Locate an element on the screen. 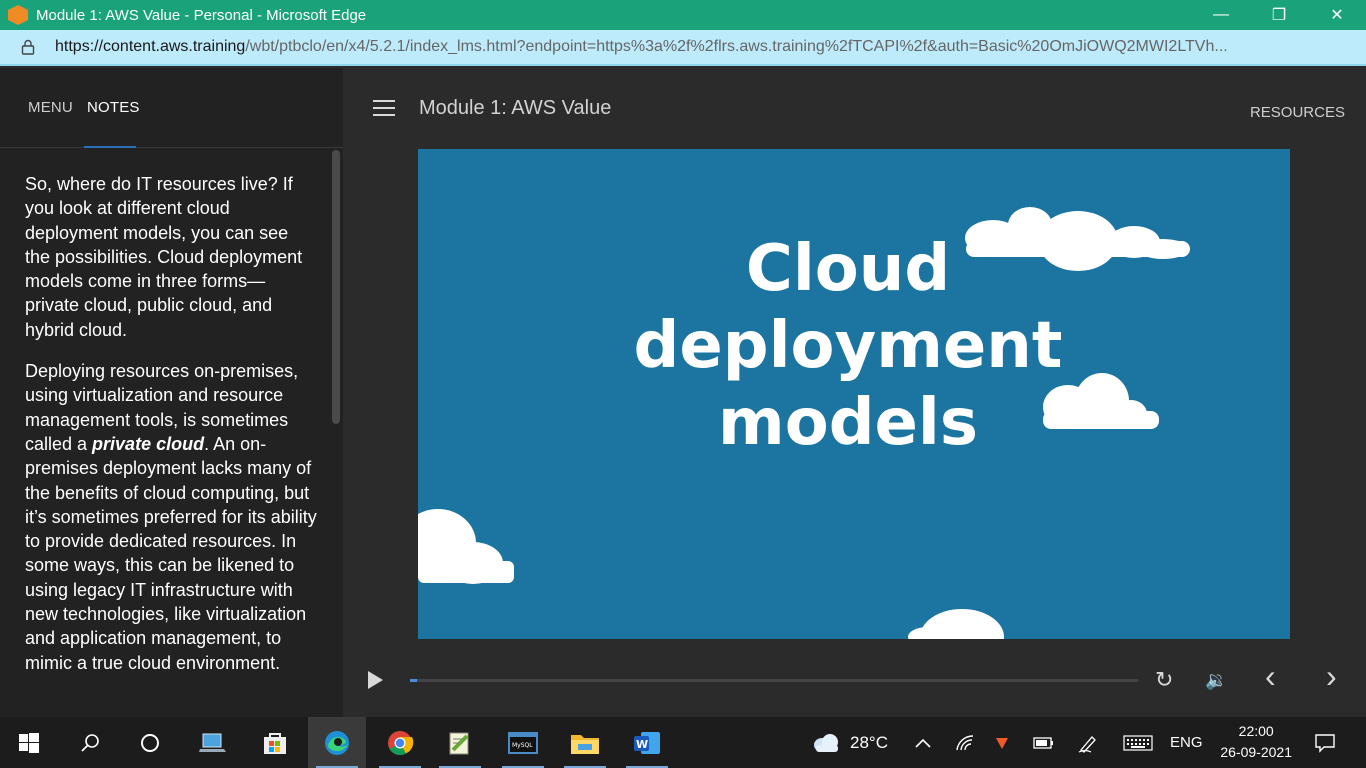 The height and width of the screenshot is (768, 1366). edge-icon is located at coordinates (337, 742).